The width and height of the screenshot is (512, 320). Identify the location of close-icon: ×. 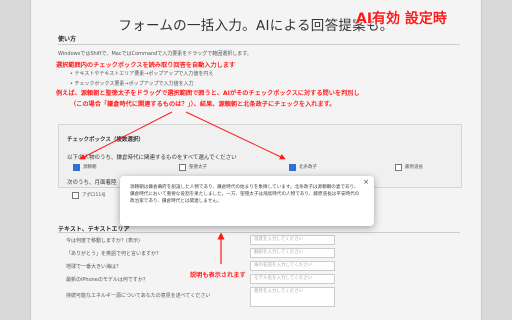
(366, 182).